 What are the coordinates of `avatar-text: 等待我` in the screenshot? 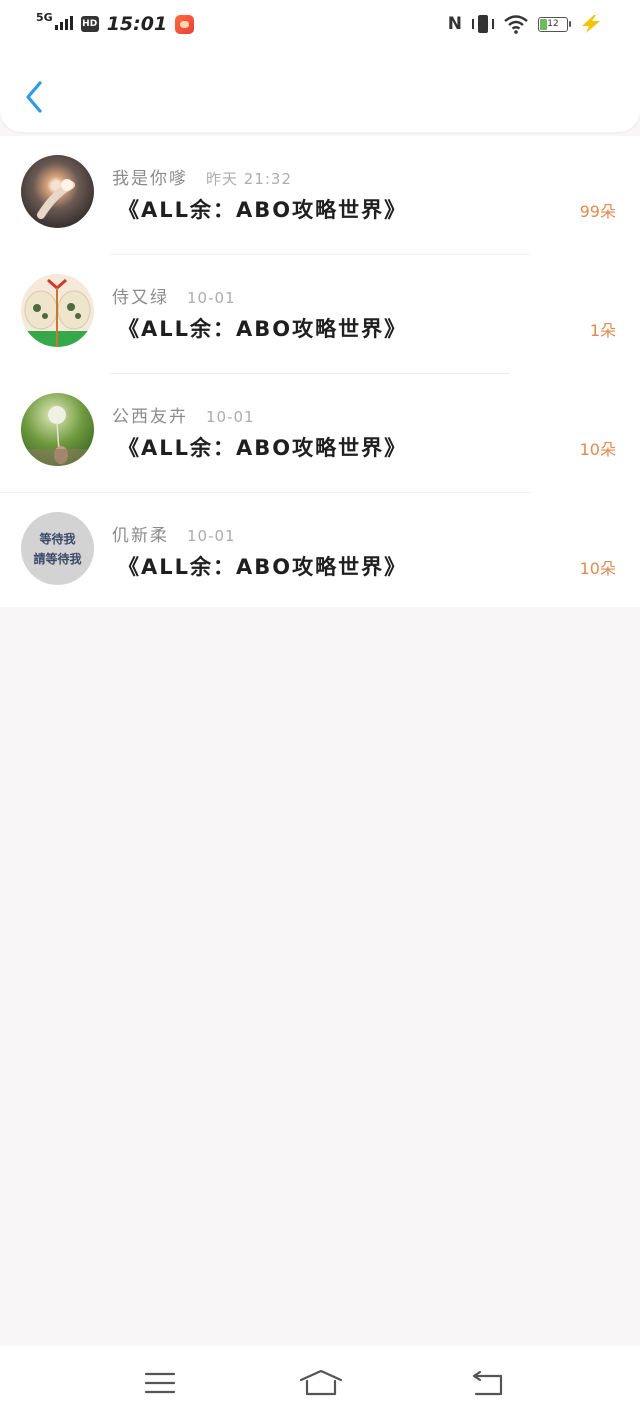 It's located at (57, 538).